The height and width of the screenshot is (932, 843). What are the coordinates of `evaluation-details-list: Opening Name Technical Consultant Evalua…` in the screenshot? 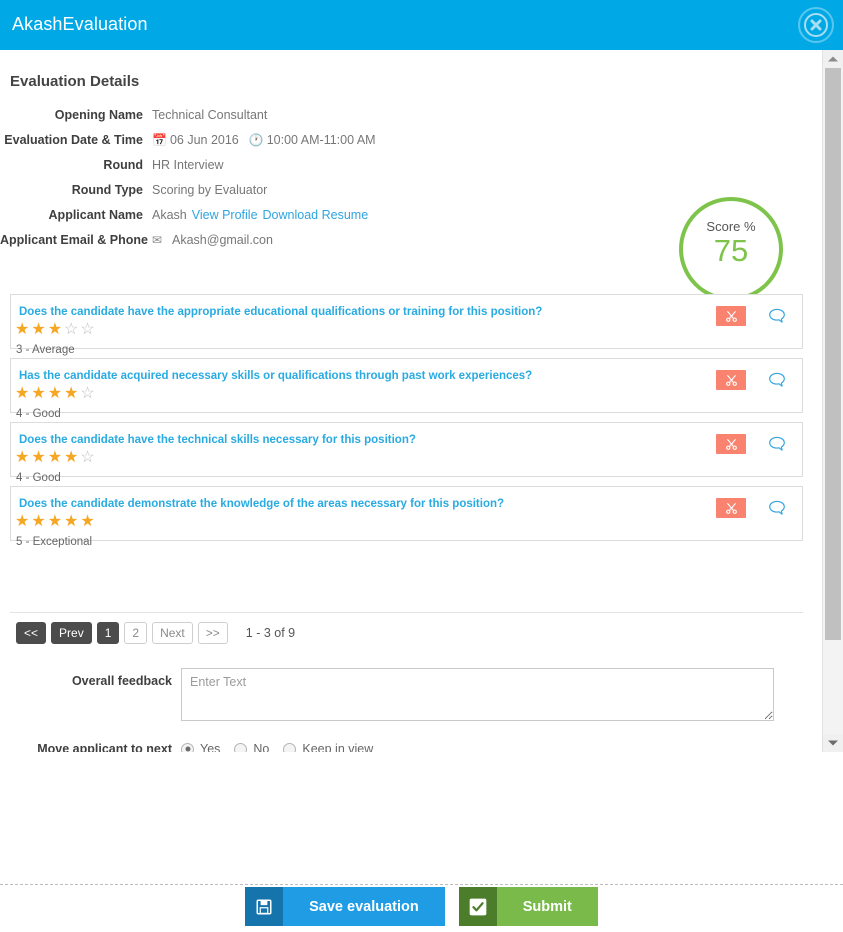 It's located at (280, 183).